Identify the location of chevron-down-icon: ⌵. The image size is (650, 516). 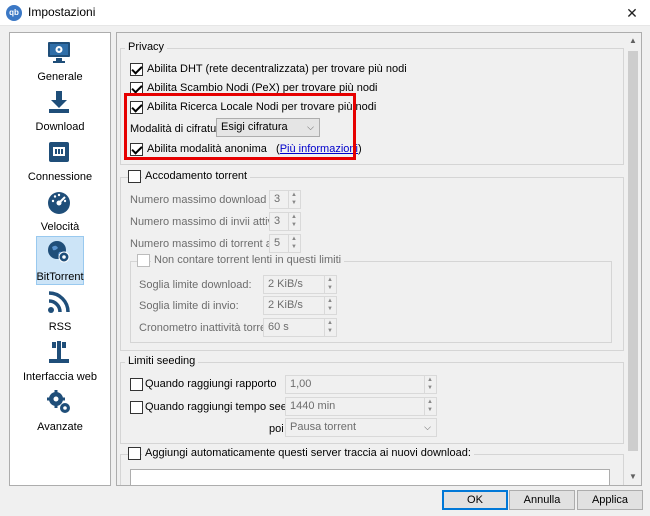
(427, 427).